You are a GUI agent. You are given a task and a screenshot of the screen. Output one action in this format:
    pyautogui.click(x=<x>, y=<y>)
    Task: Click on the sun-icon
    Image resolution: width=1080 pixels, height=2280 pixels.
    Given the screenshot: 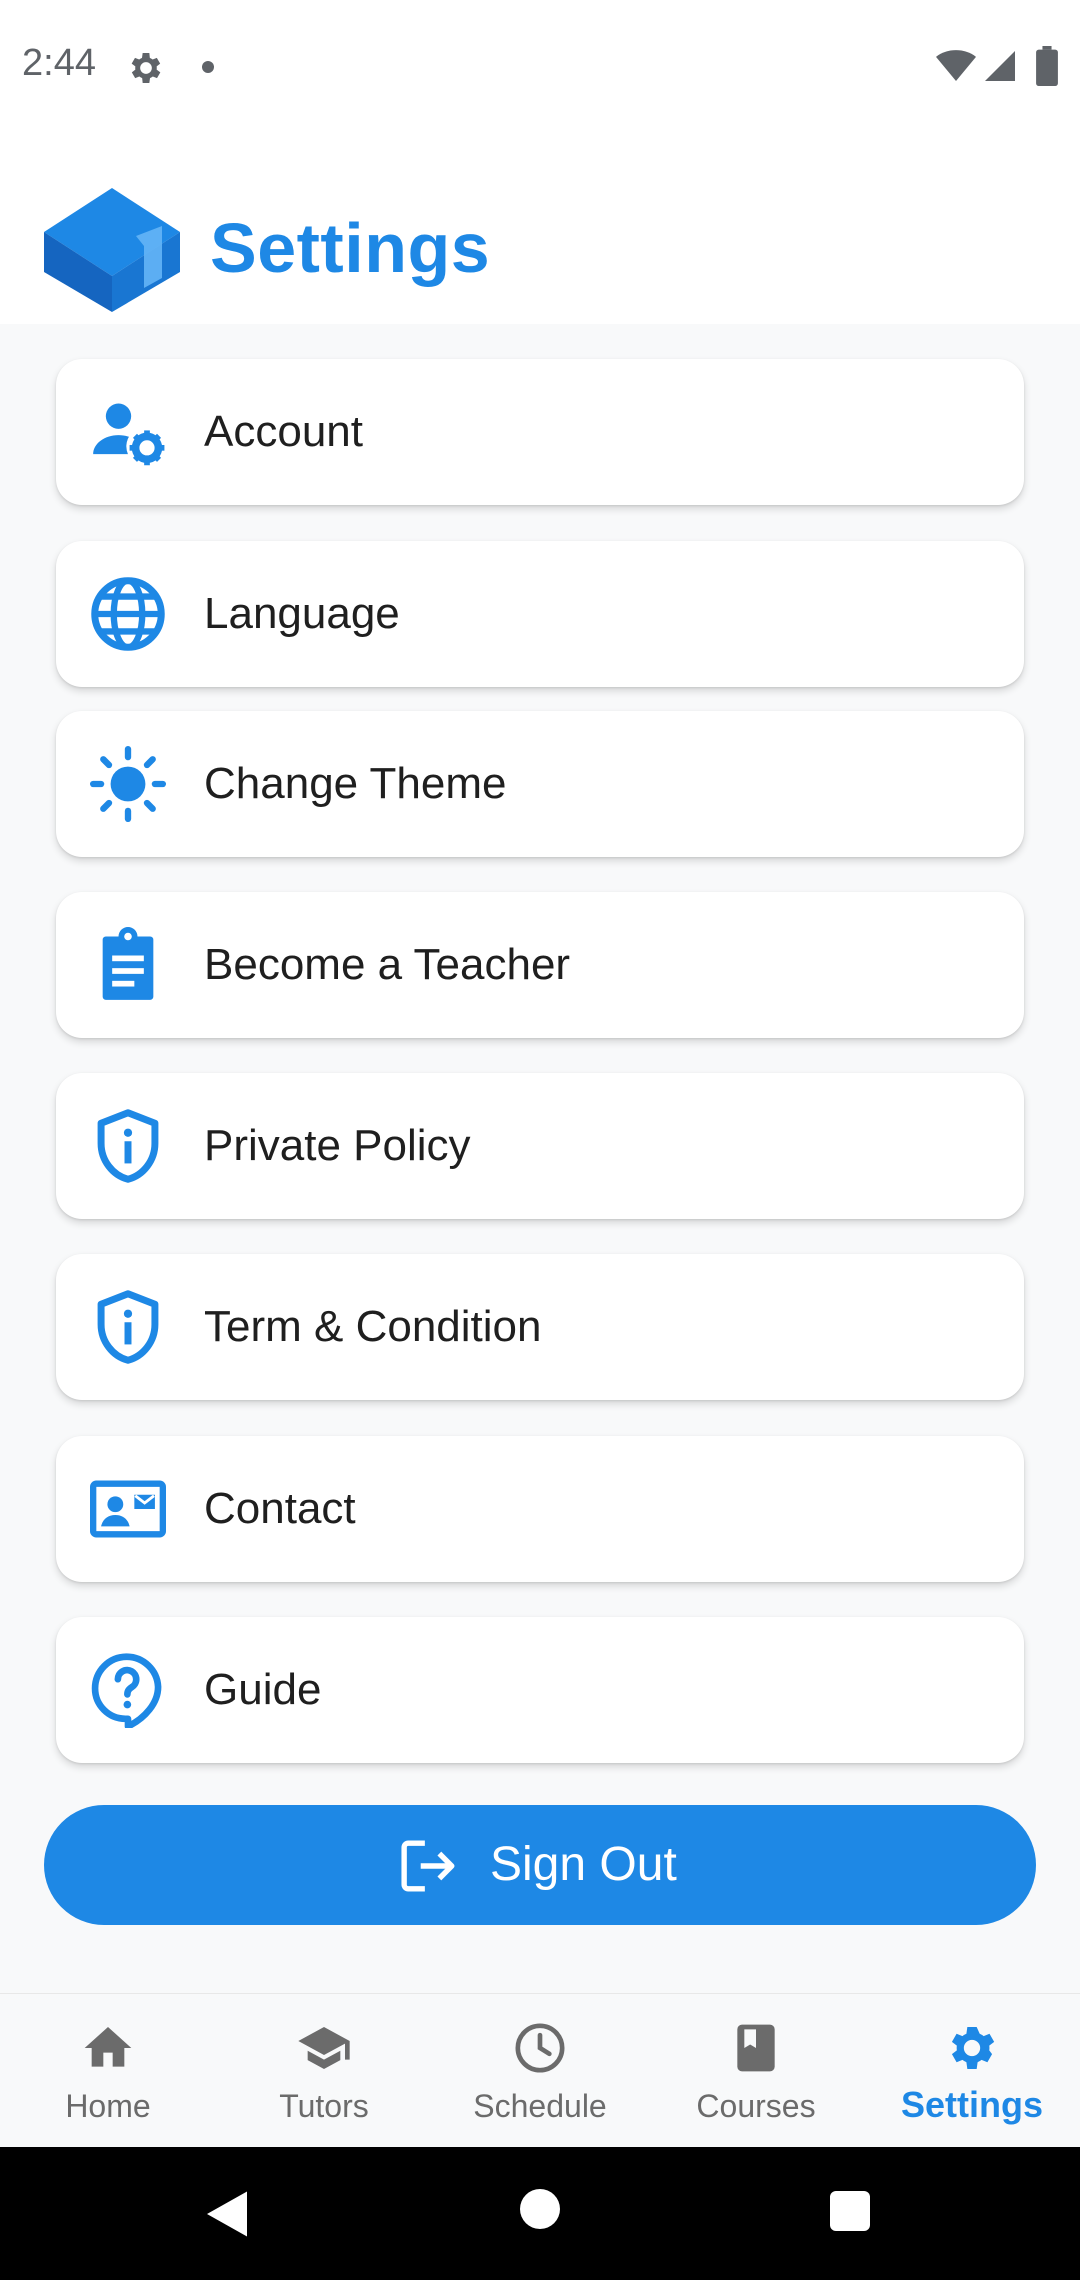 What is the action you would take?
    pyautogui.click(x=128, y=784)
    